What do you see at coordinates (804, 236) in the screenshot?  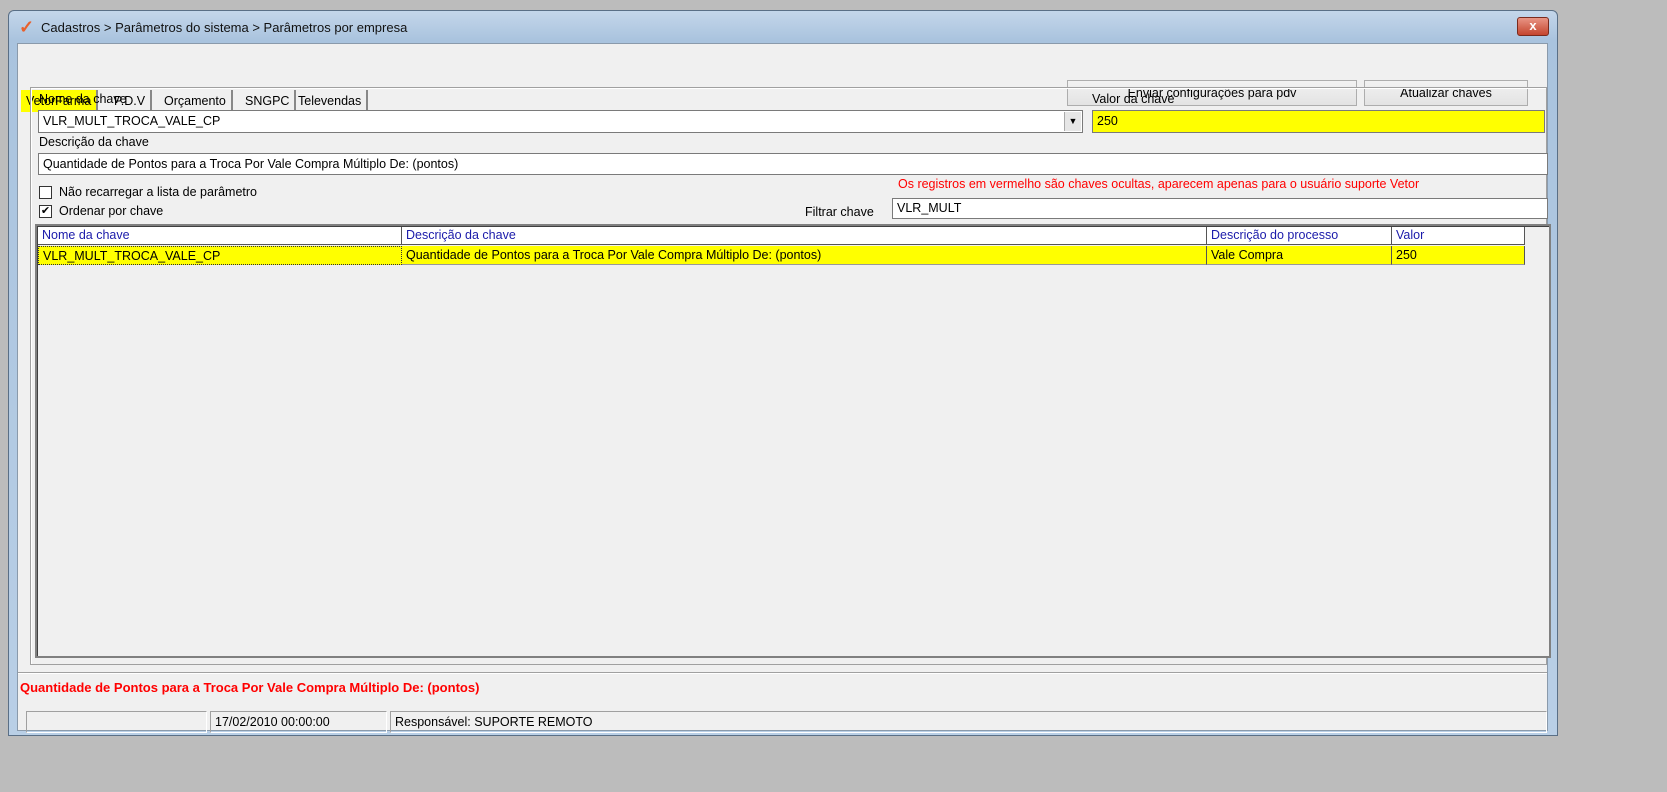 I see `column-header-description: Descrição da chave` at bounding box center [804, 236].